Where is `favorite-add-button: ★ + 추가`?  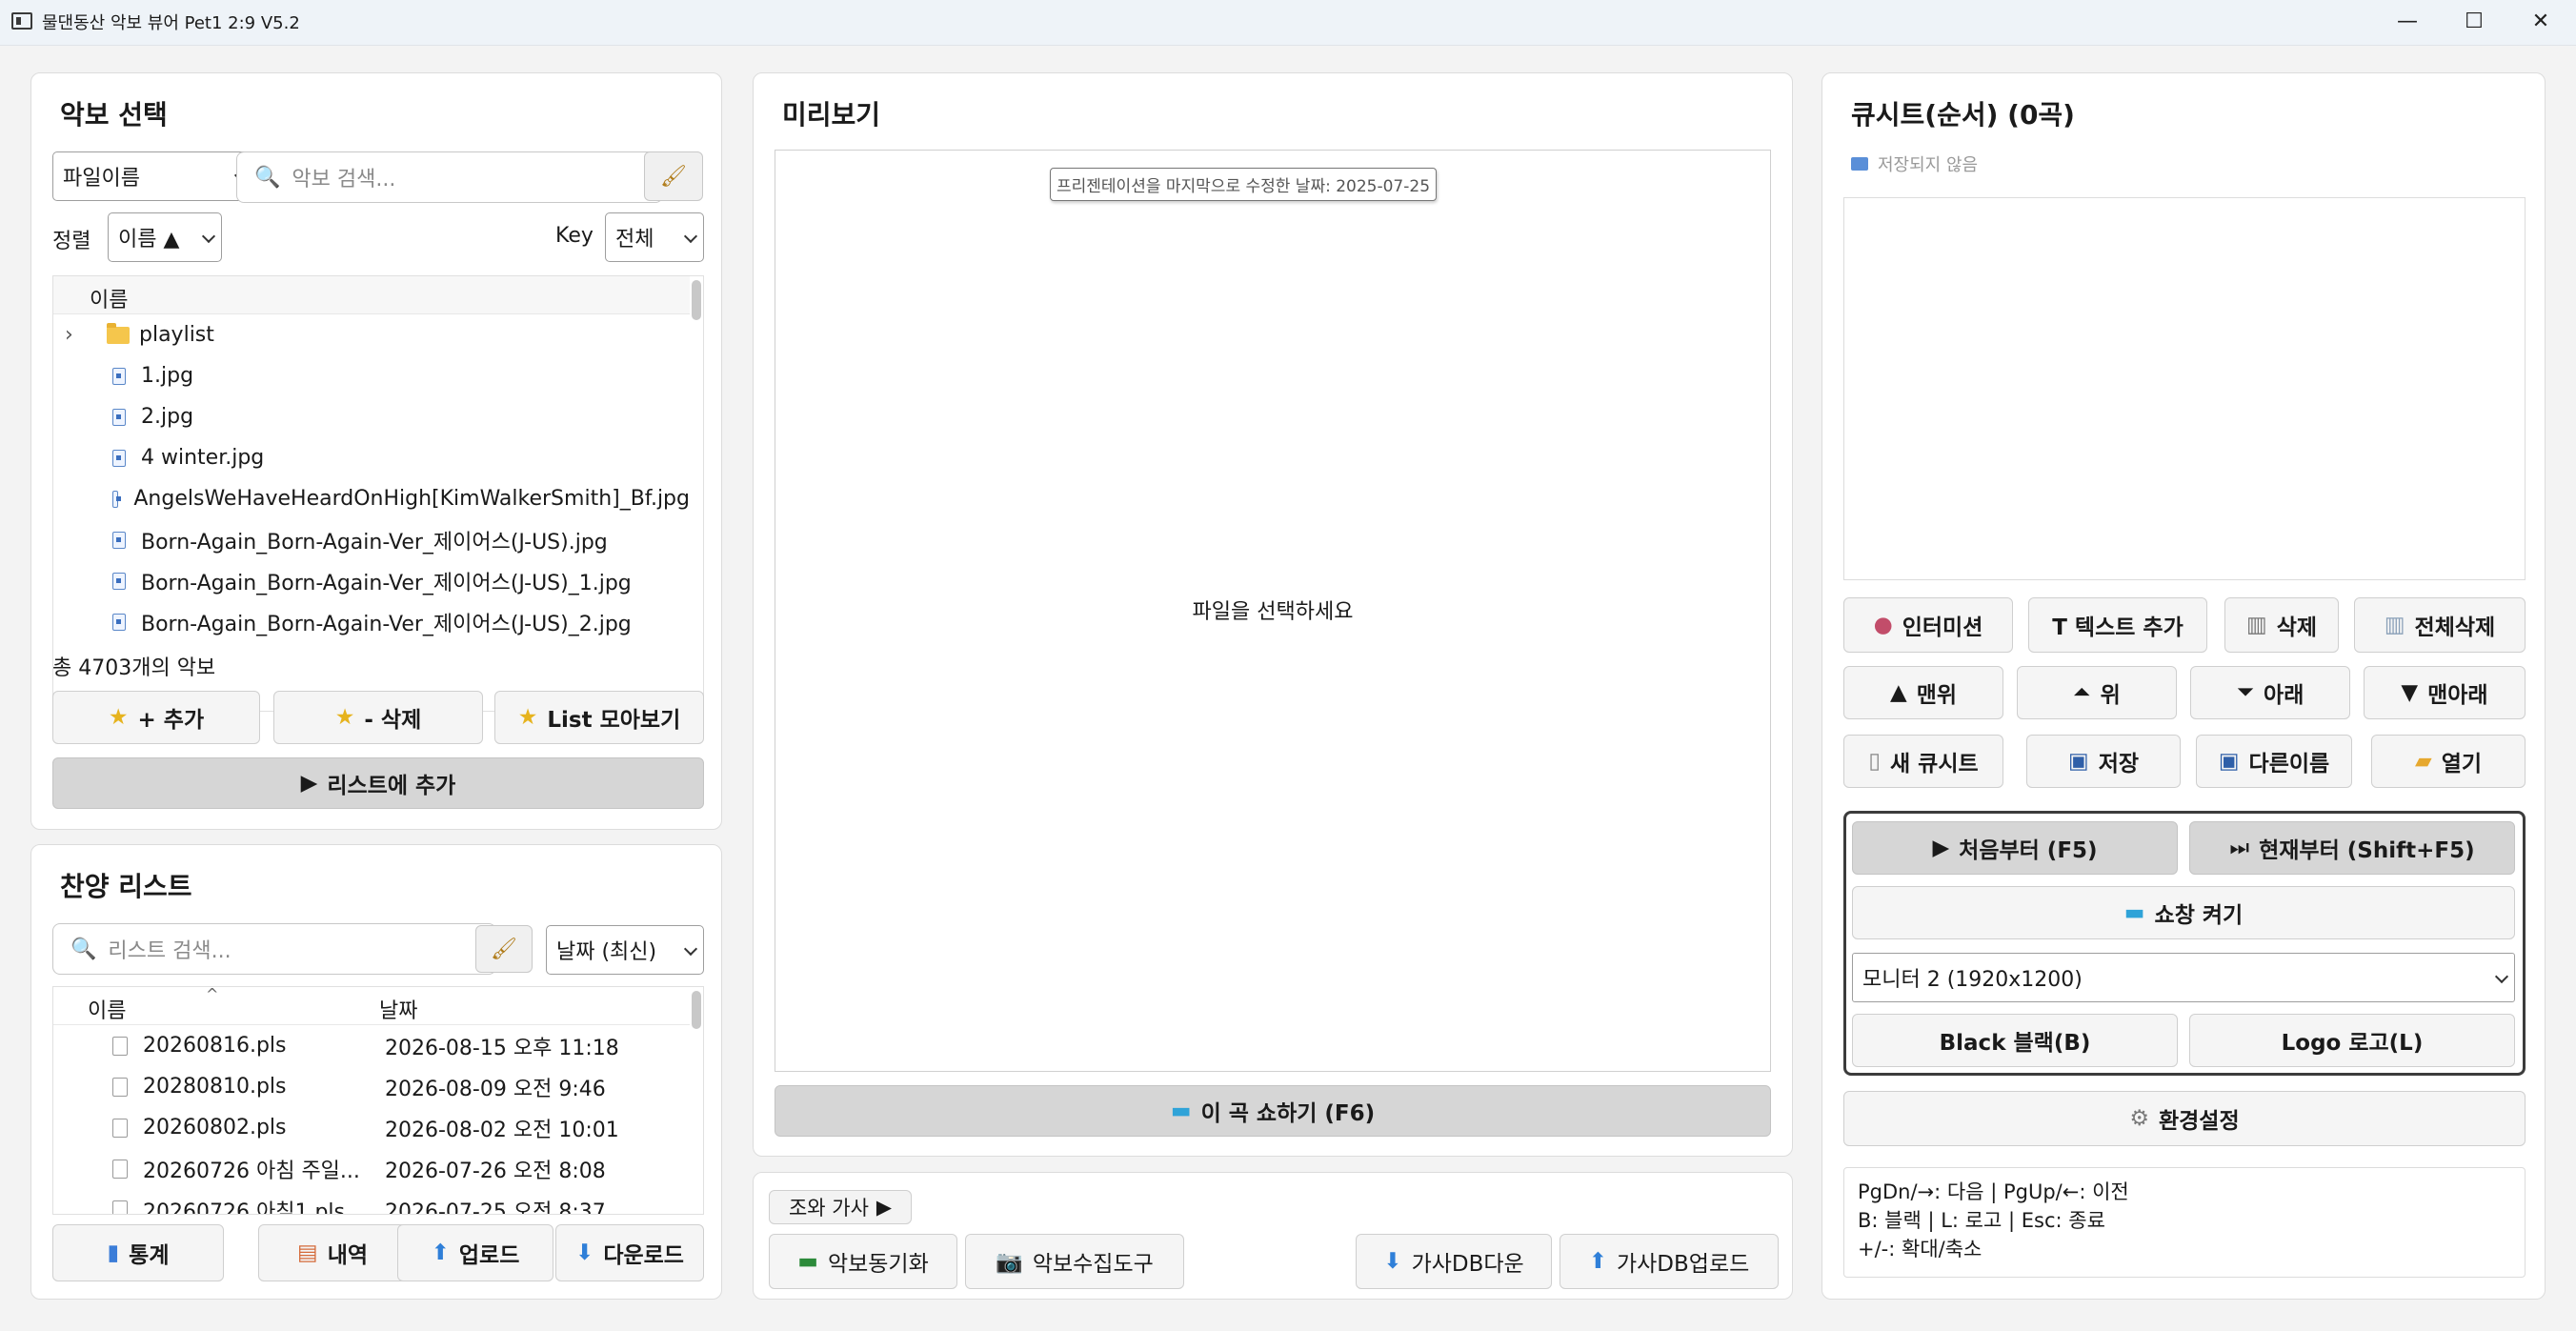
favorite-add-button: ★ + 추가 is located at coordinates (156, 717).